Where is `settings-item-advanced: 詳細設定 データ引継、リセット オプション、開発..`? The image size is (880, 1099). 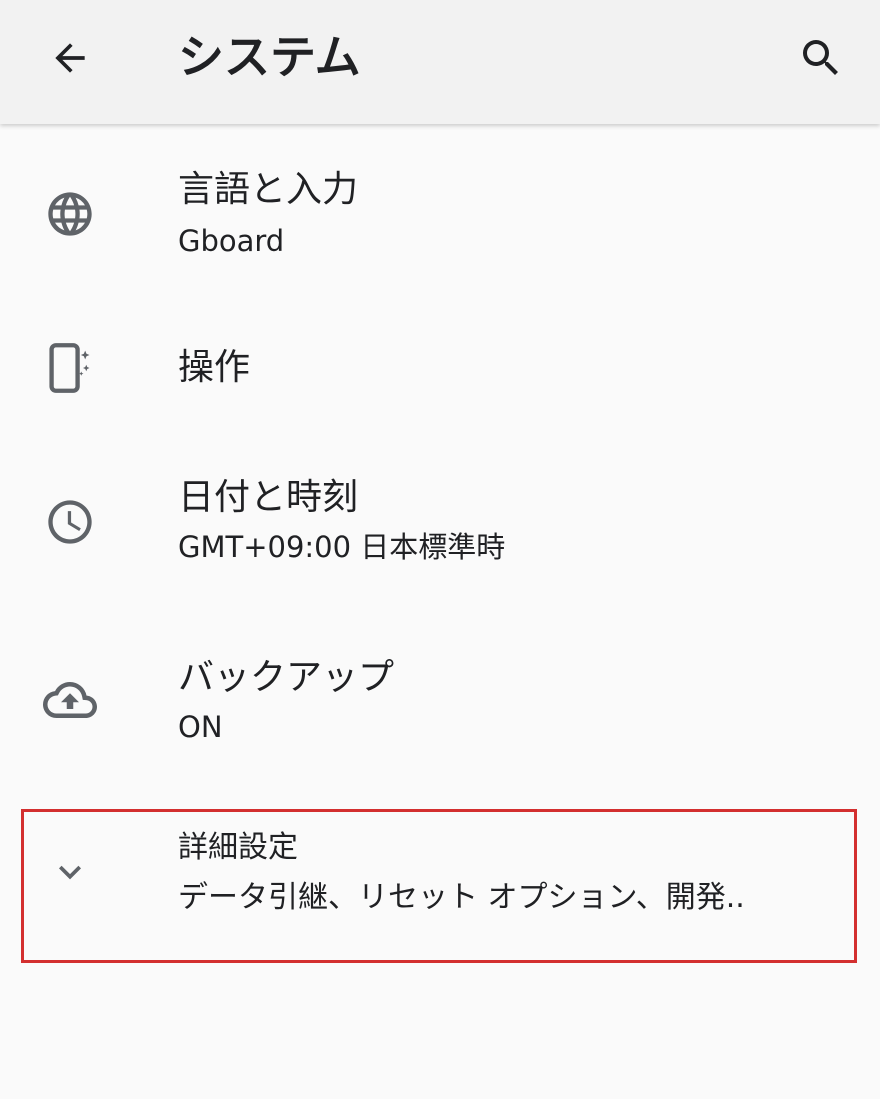
settings-item-advanced: 詳細設定 データ引継、リセット オプション、開発.. is located at coordinates (440, 884).